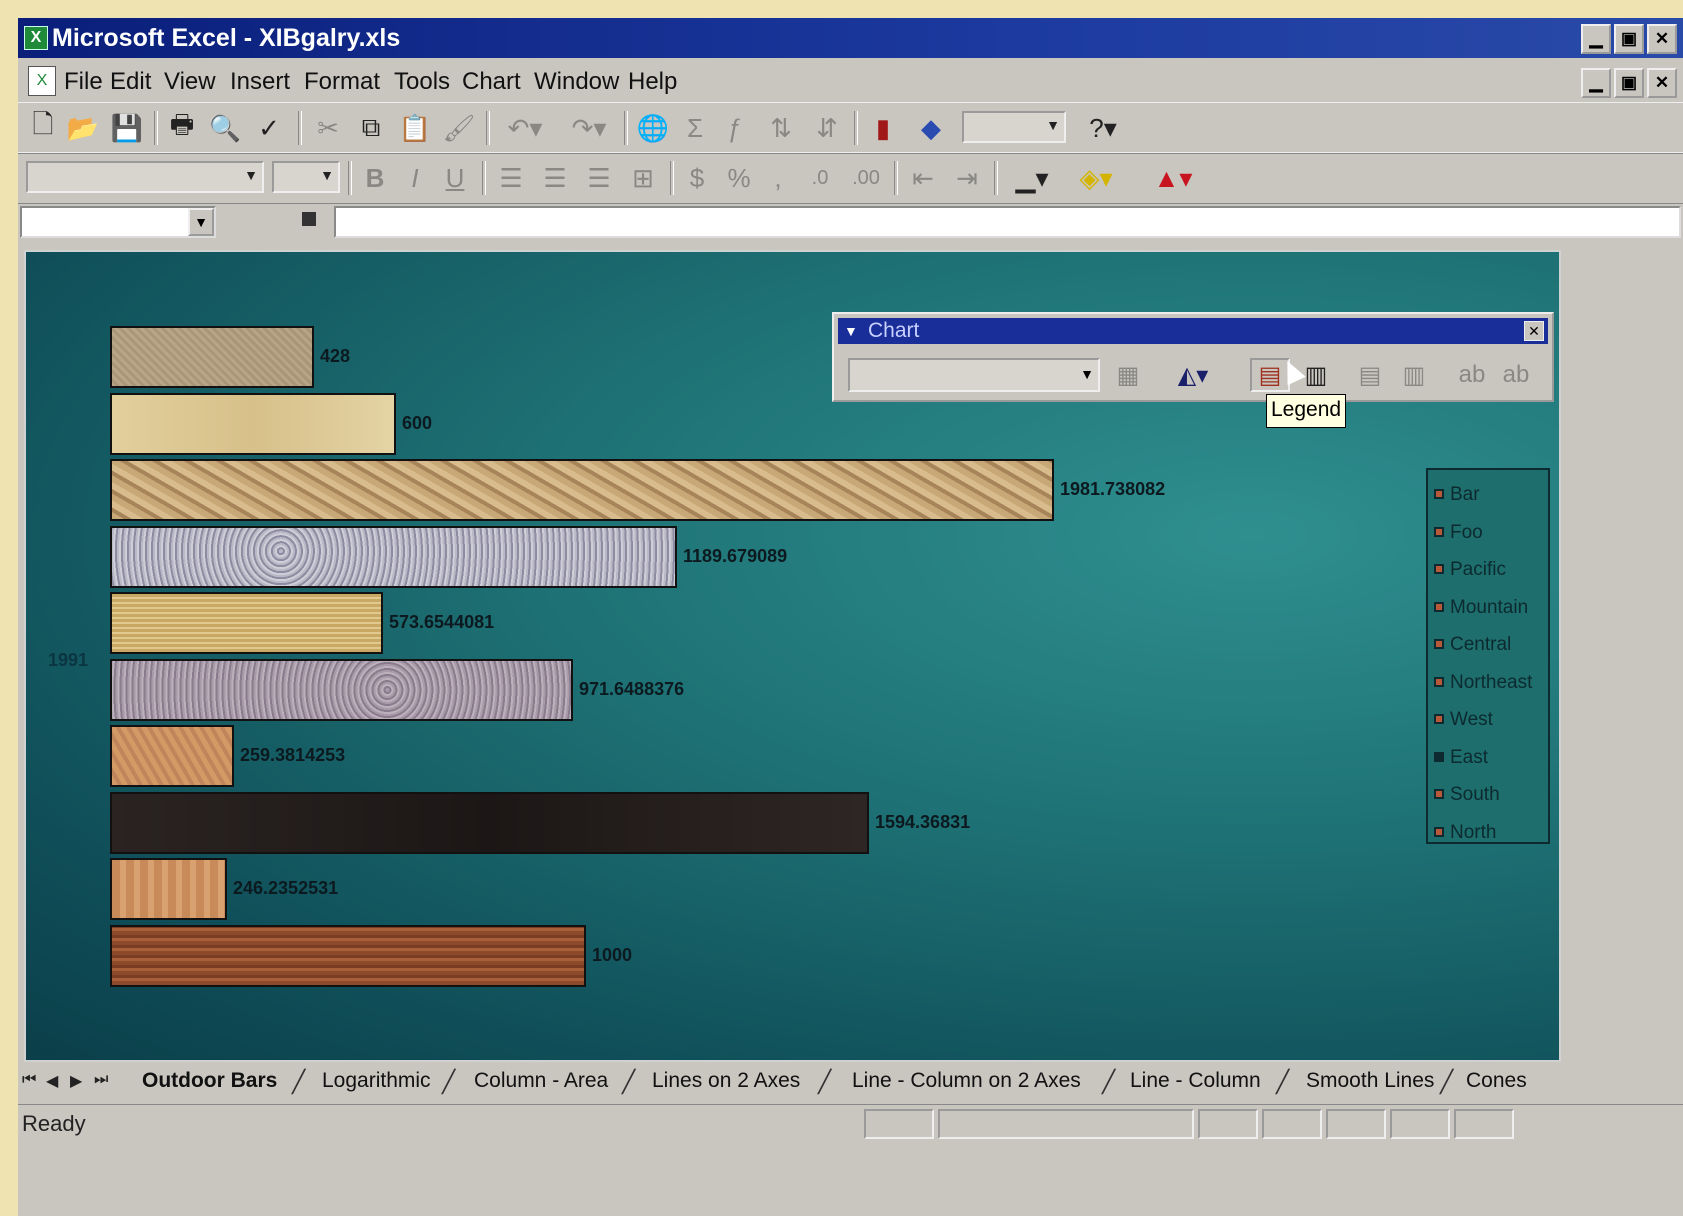 This screenshot has height=1216, width=1683. What do you see at coordinates (342, 82) in the screenshot?
I see `menu-format: Format` at bounding box center [342, 82].